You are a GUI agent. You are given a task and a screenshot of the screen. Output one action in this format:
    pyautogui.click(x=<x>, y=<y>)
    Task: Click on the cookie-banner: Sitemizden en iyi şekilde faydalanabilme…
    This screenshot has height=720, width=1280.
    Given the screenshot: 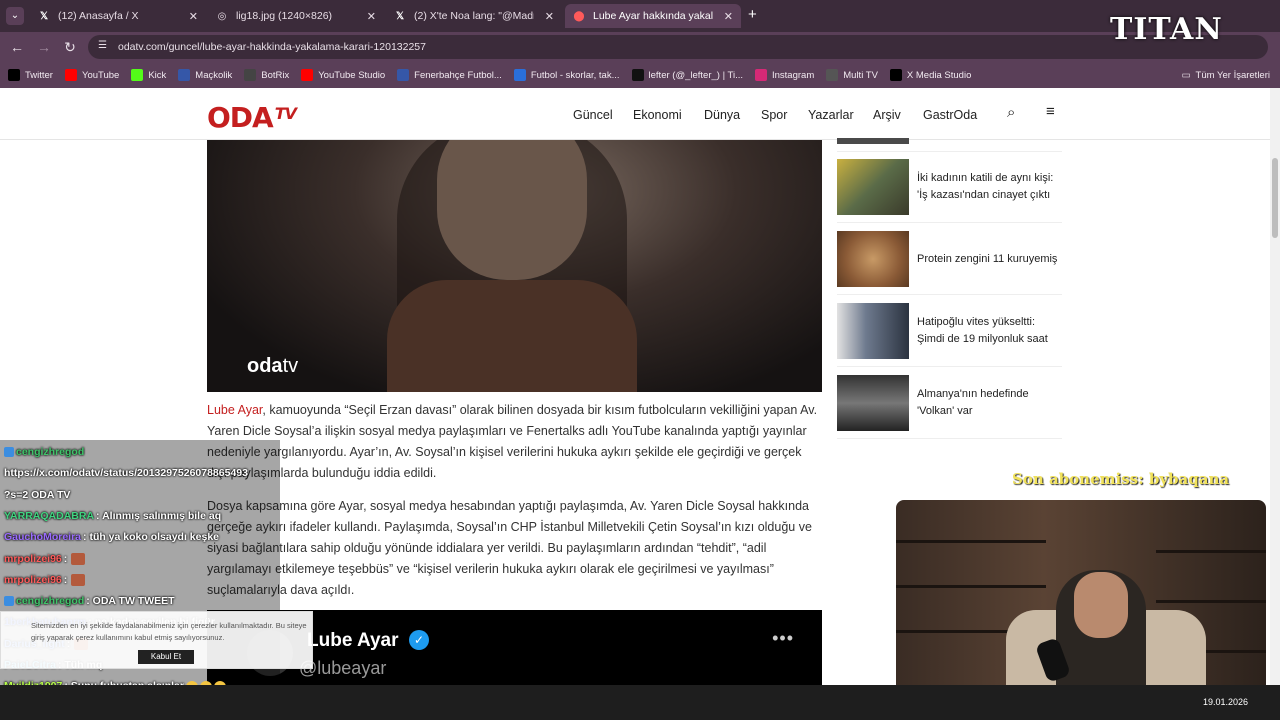 What is the action you would take?
    pyautogui.click(x=156, y=640)
    